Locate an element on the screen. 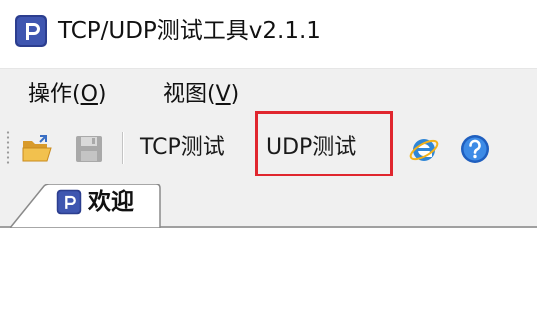  menu-view: 视图(V) is located at coordinates (201, 95).